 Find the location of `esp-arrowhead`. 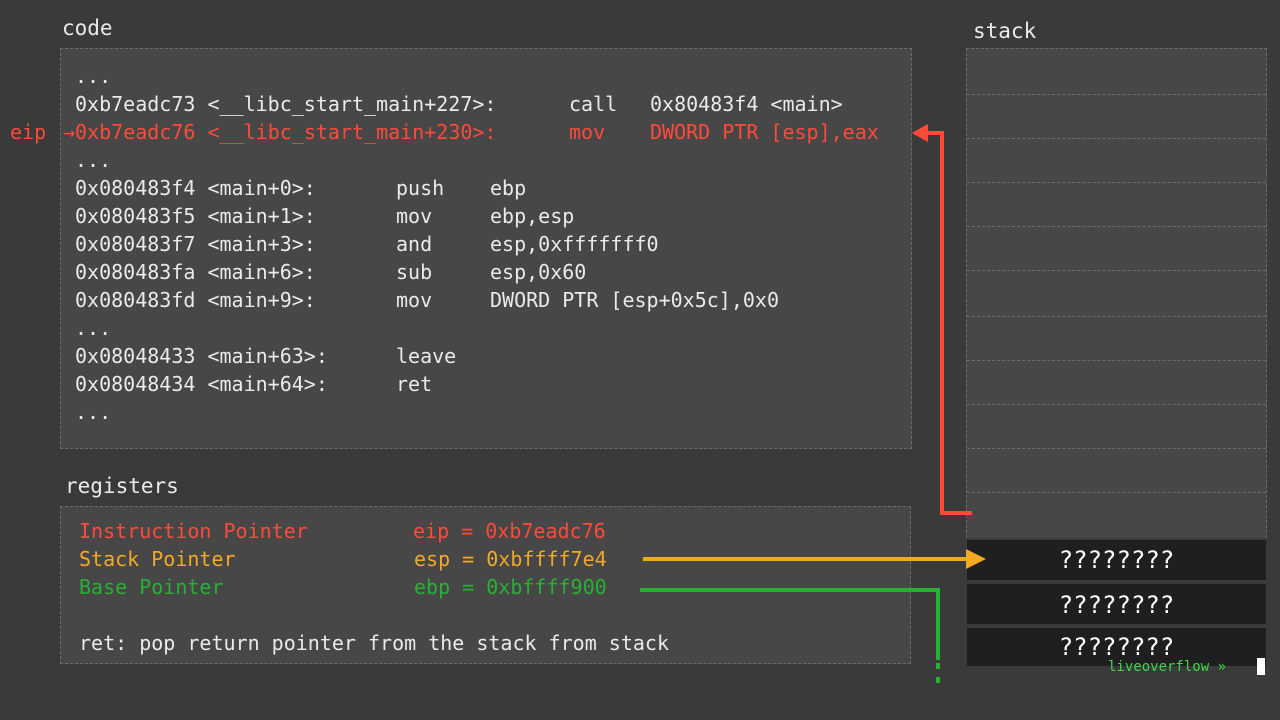

esp-arrowhead is located at coordinates (976, 559).